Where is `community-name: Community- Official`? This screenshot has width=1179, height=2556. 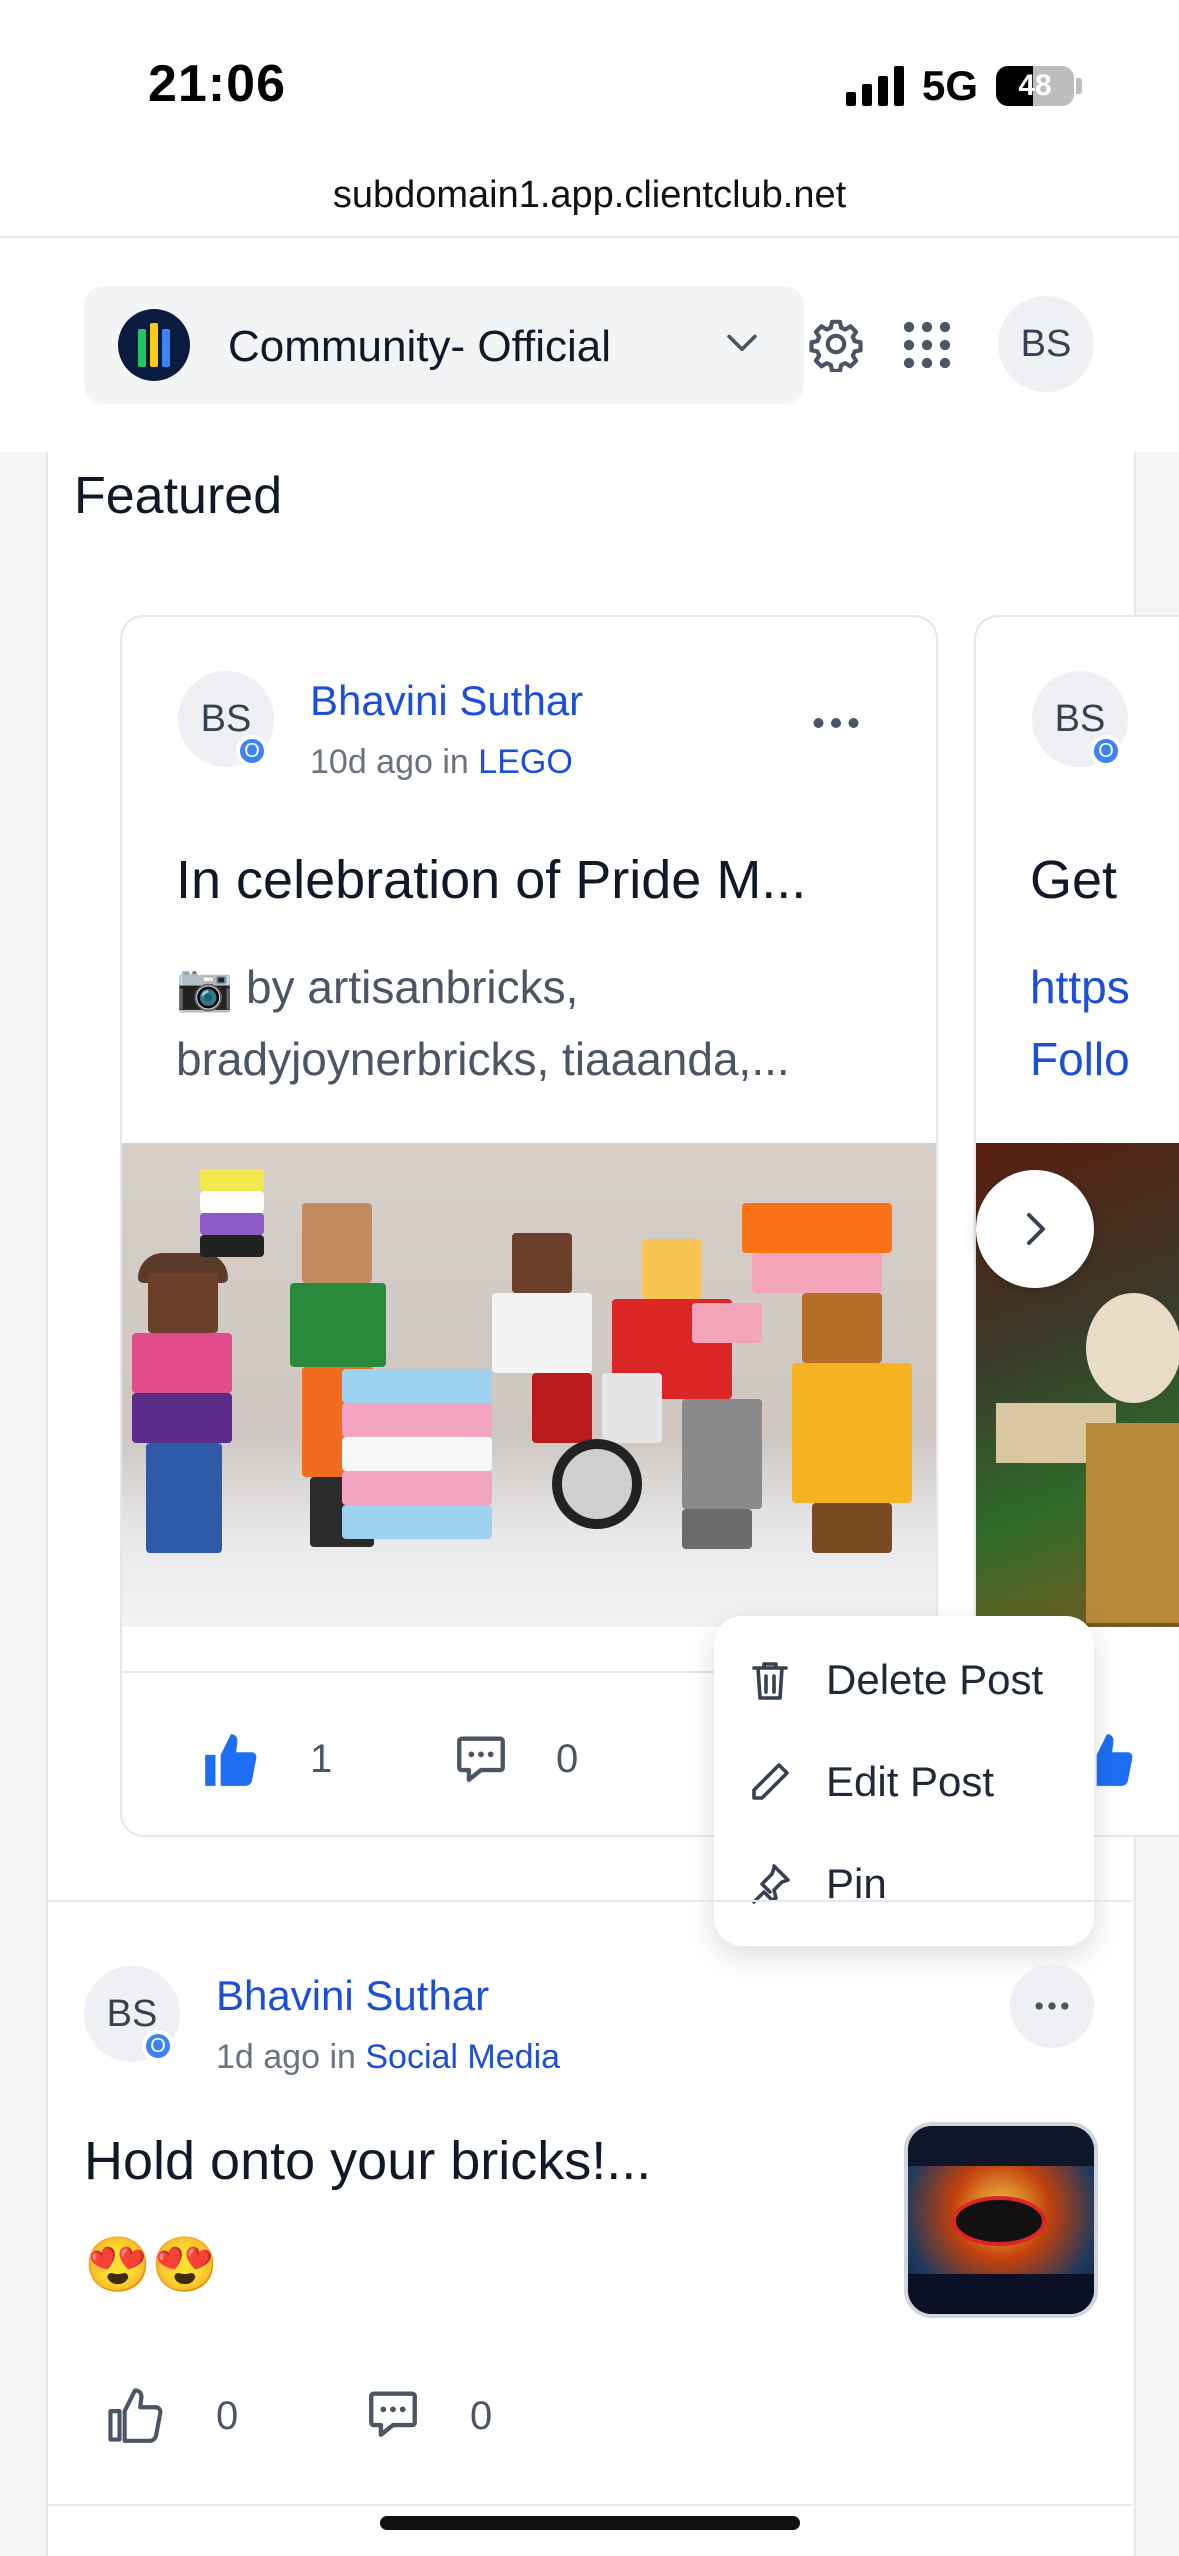 community-name: Community- Official is located at coordinates (420, 346).